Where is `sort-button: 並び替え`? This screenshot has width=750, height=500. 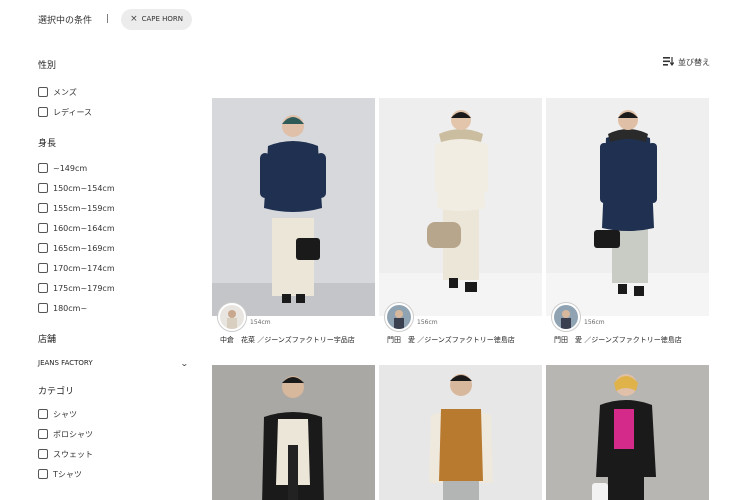 sort-button: 並び替え is located at coordinates (686, 62).